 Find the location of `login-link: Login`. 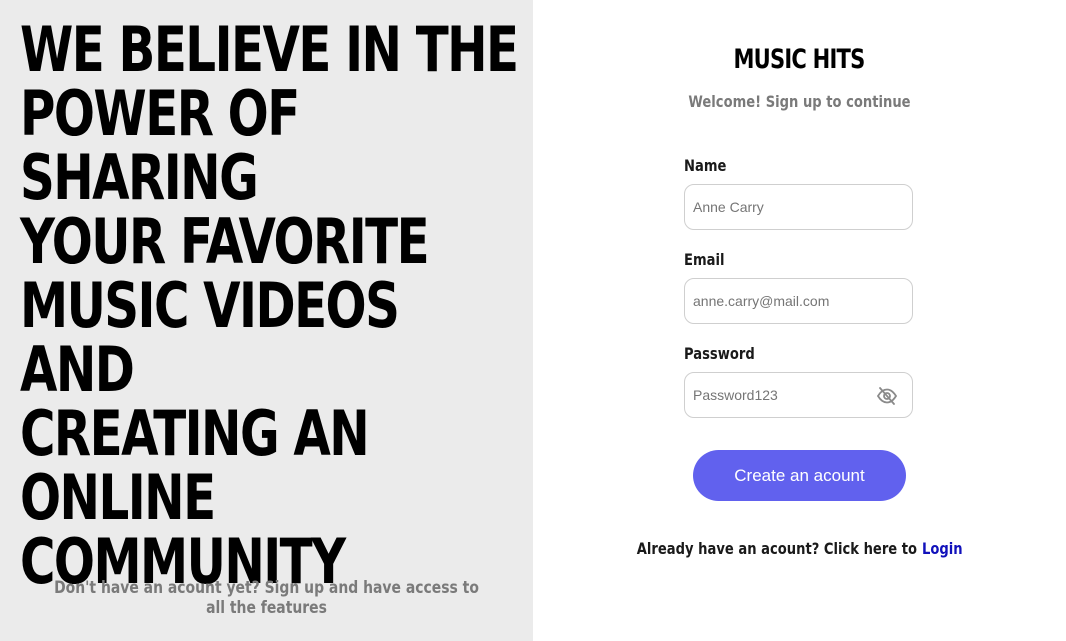

login-link: Login is located at coordinates (942, 548).